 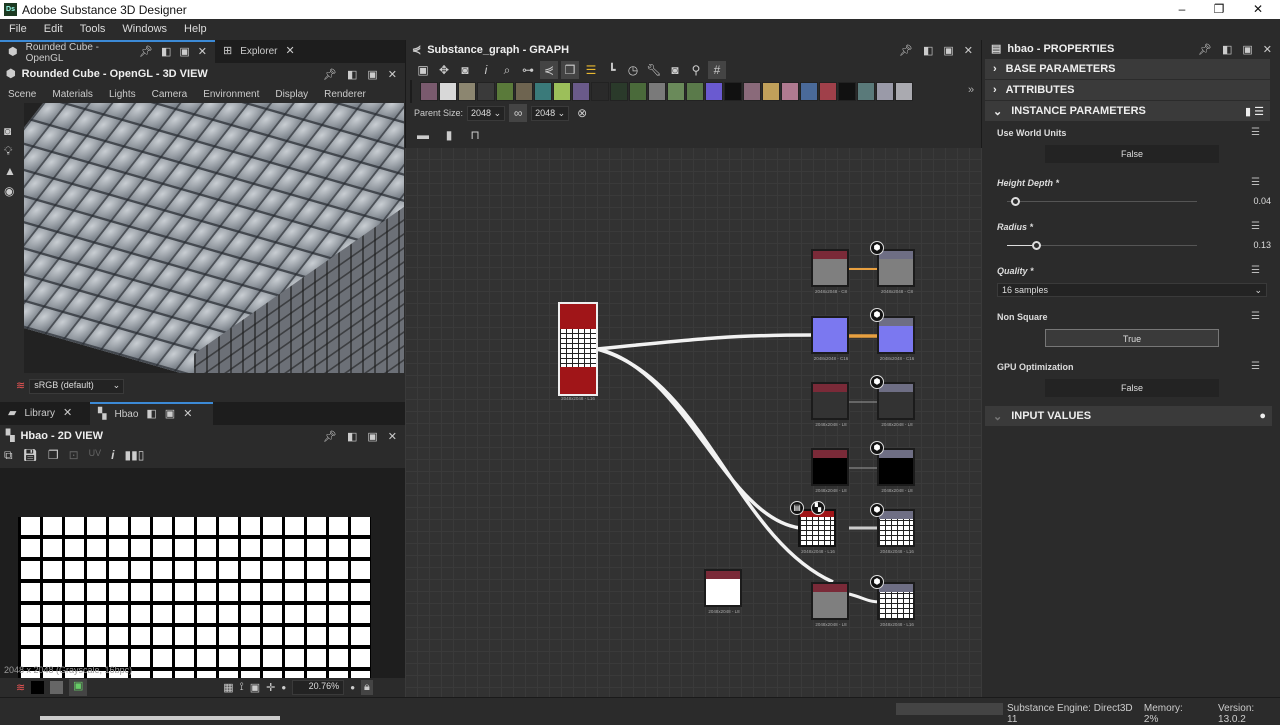 What do you see at coordinates (896, 601) in the screenshot?
I see `output-height` at bounding box center [896, 601].